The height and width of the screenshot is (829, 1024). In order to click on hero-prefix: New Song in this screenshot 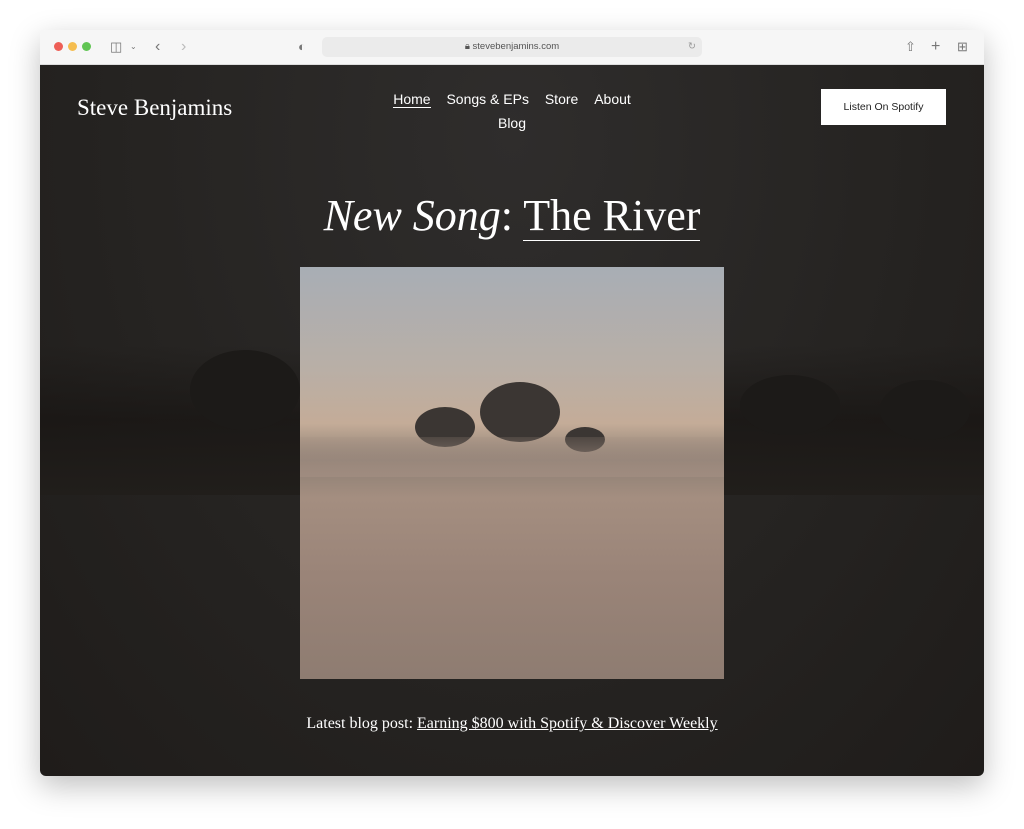, I will do `click(412, 215)`.